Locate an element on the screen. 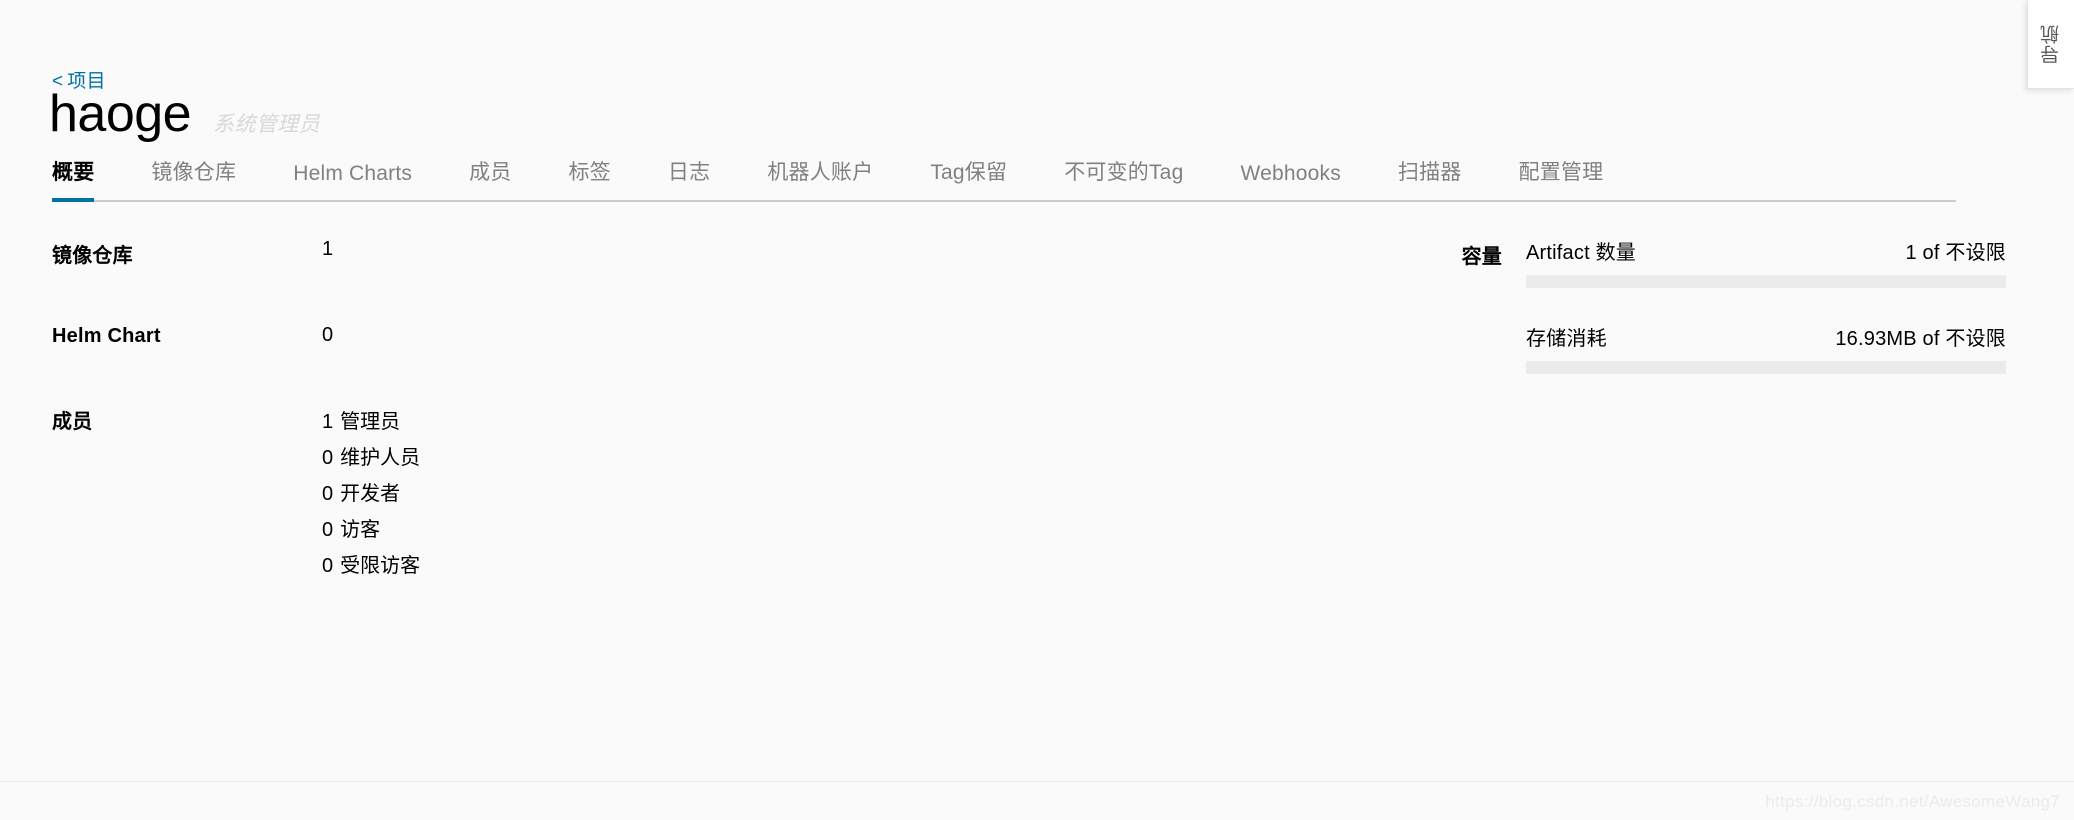 This screenshot has width=2074, height=820. tab-label: Tag保留 is located at coordinates (969, 172).